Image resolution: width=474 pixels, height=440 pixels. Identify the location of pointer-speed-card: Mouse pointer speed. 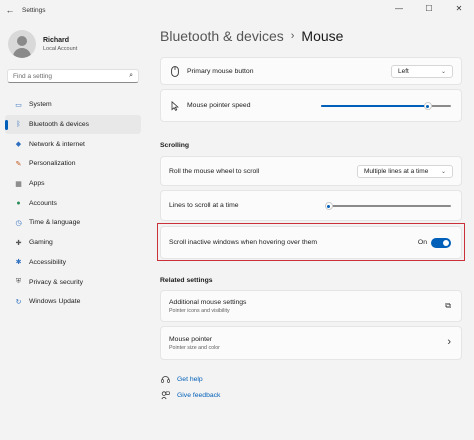
(311, 105).